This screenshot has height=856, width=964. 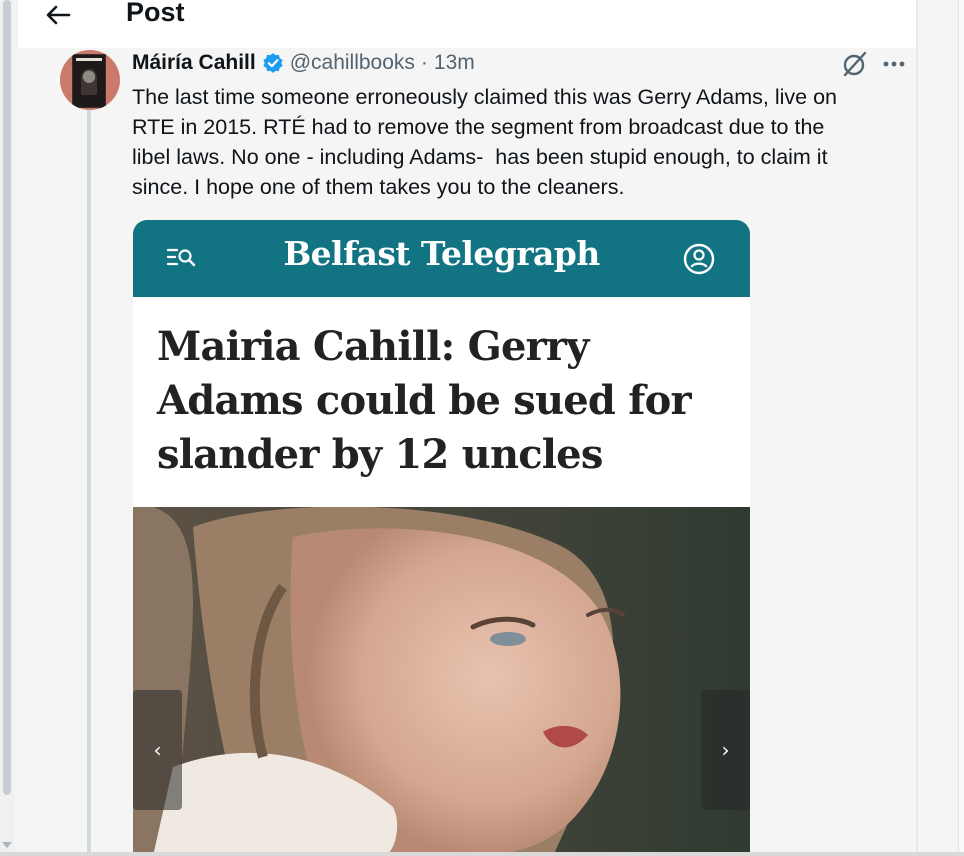 I want to click on avatar, so click(x=90, y=80).